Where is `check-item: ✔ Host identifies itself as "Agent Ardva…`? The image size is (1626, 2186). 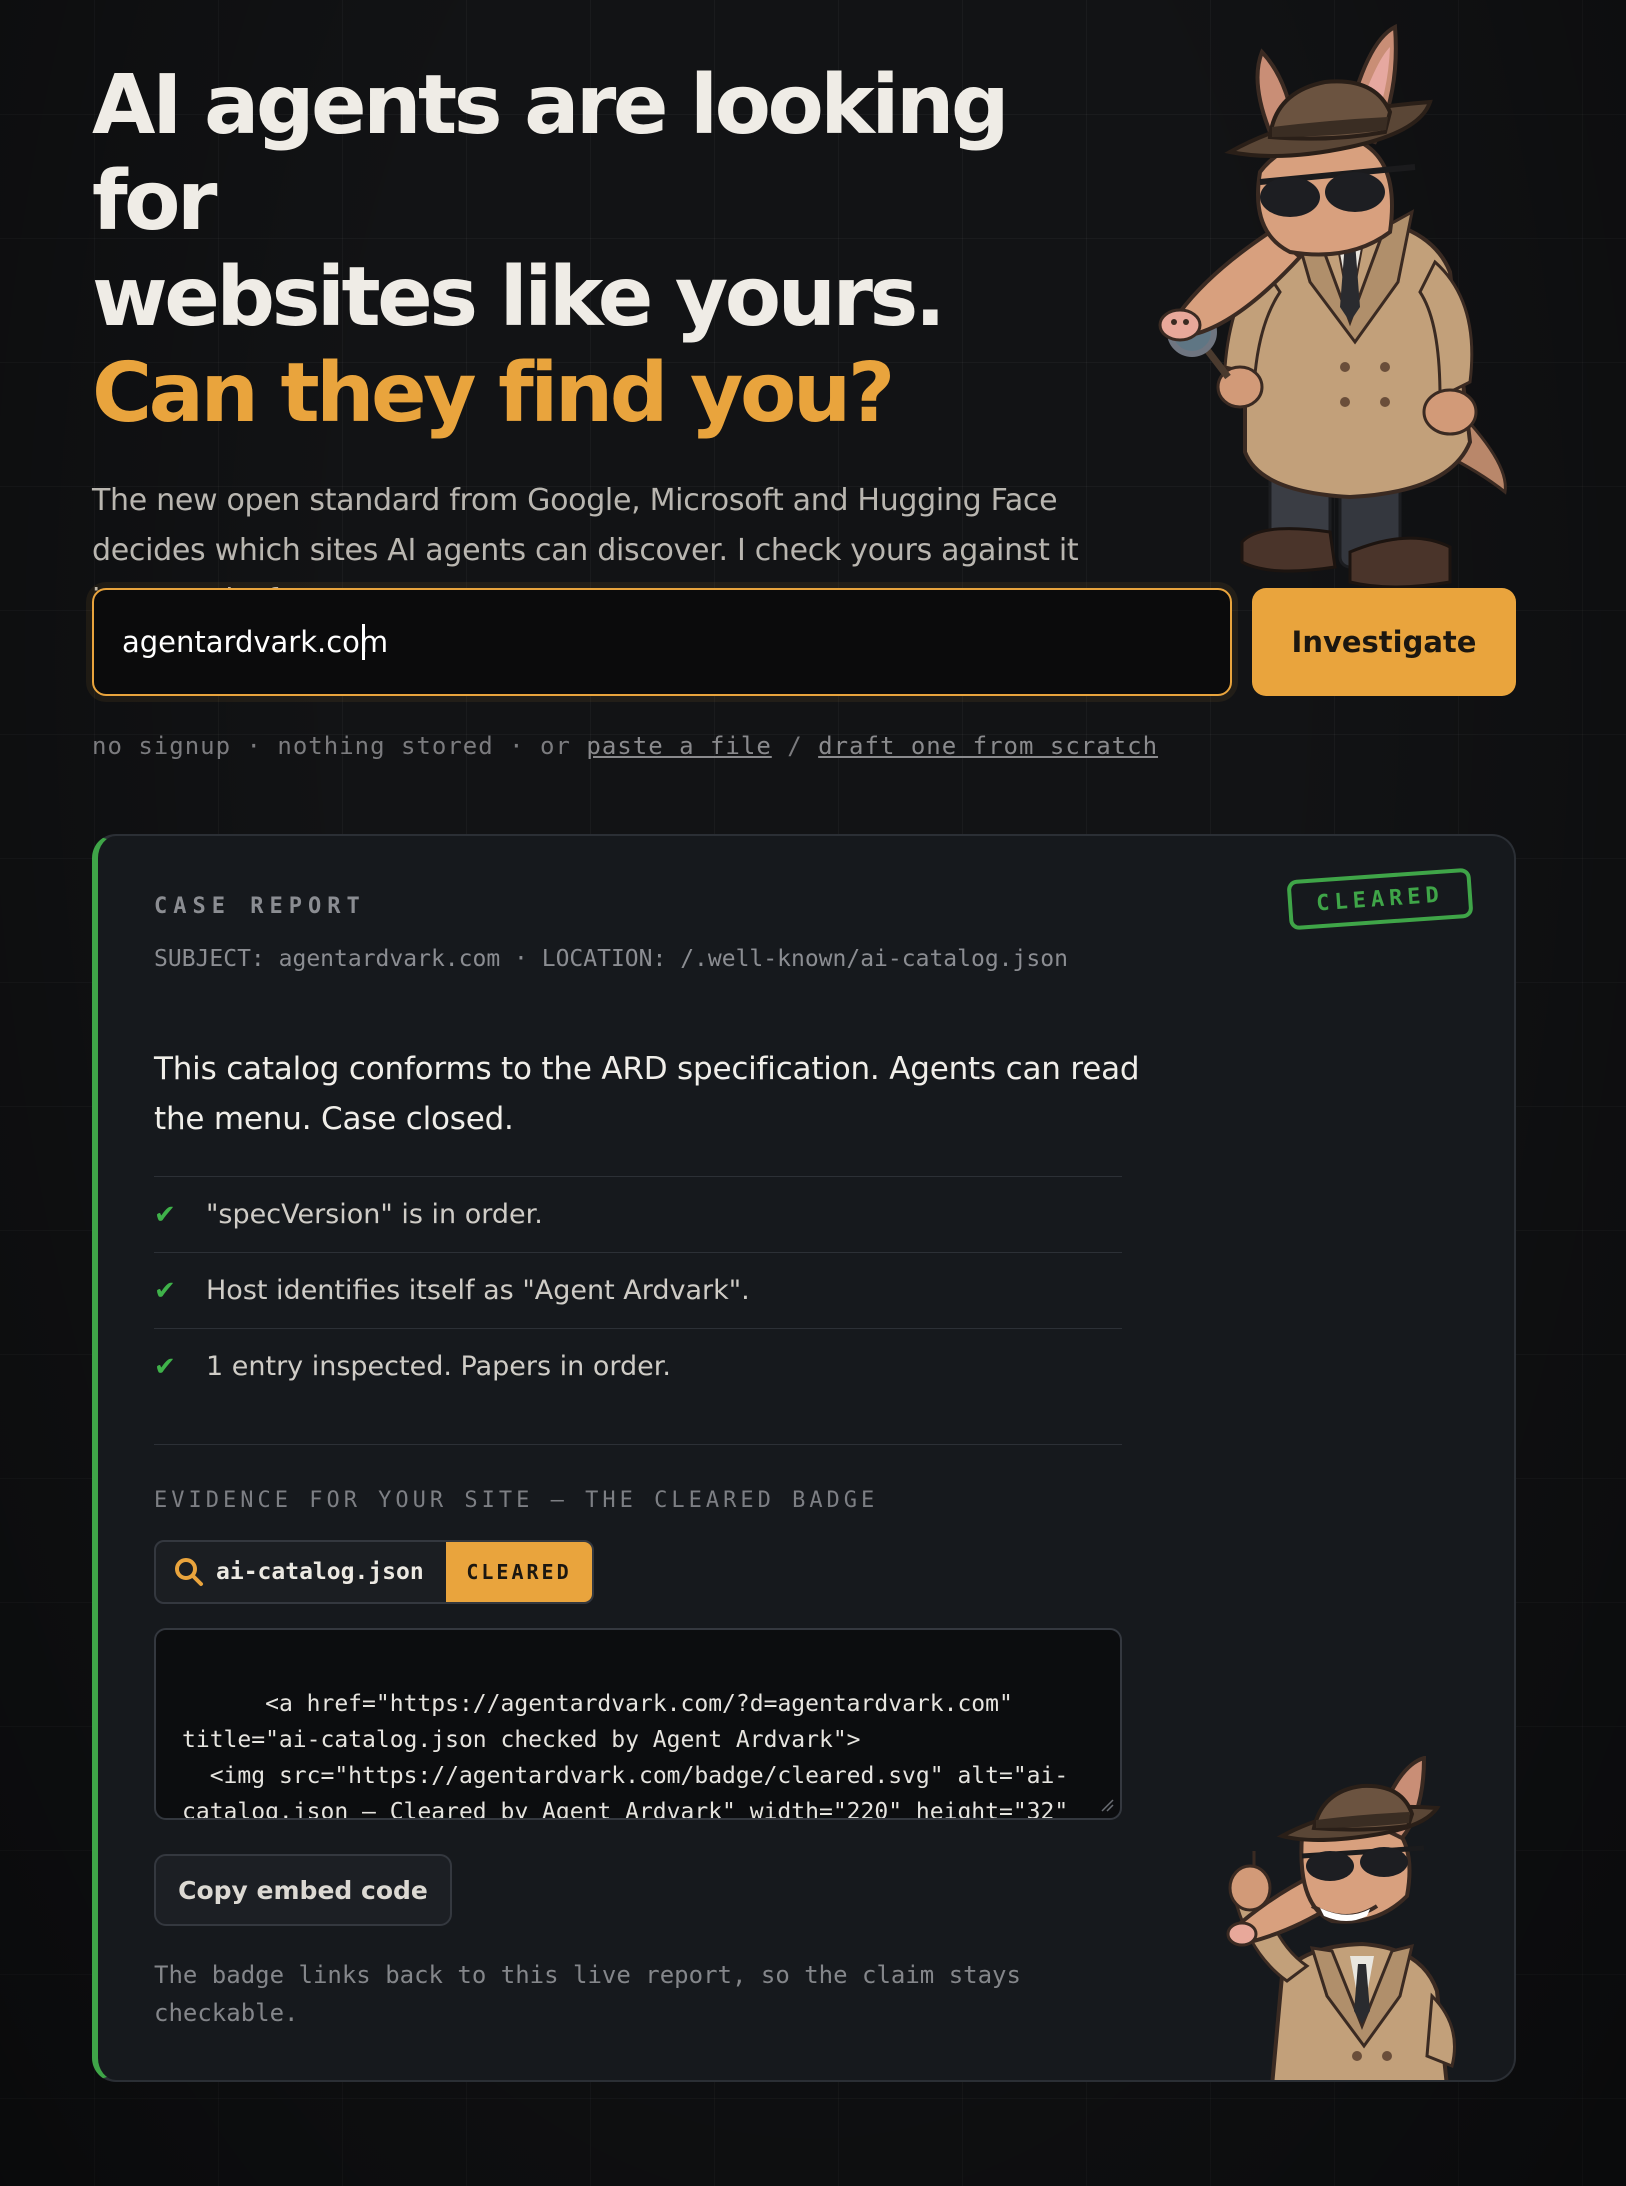
check-item: ✔ Host identifies itself as "Agent Ardva… is located at coordinates (638, 1290).